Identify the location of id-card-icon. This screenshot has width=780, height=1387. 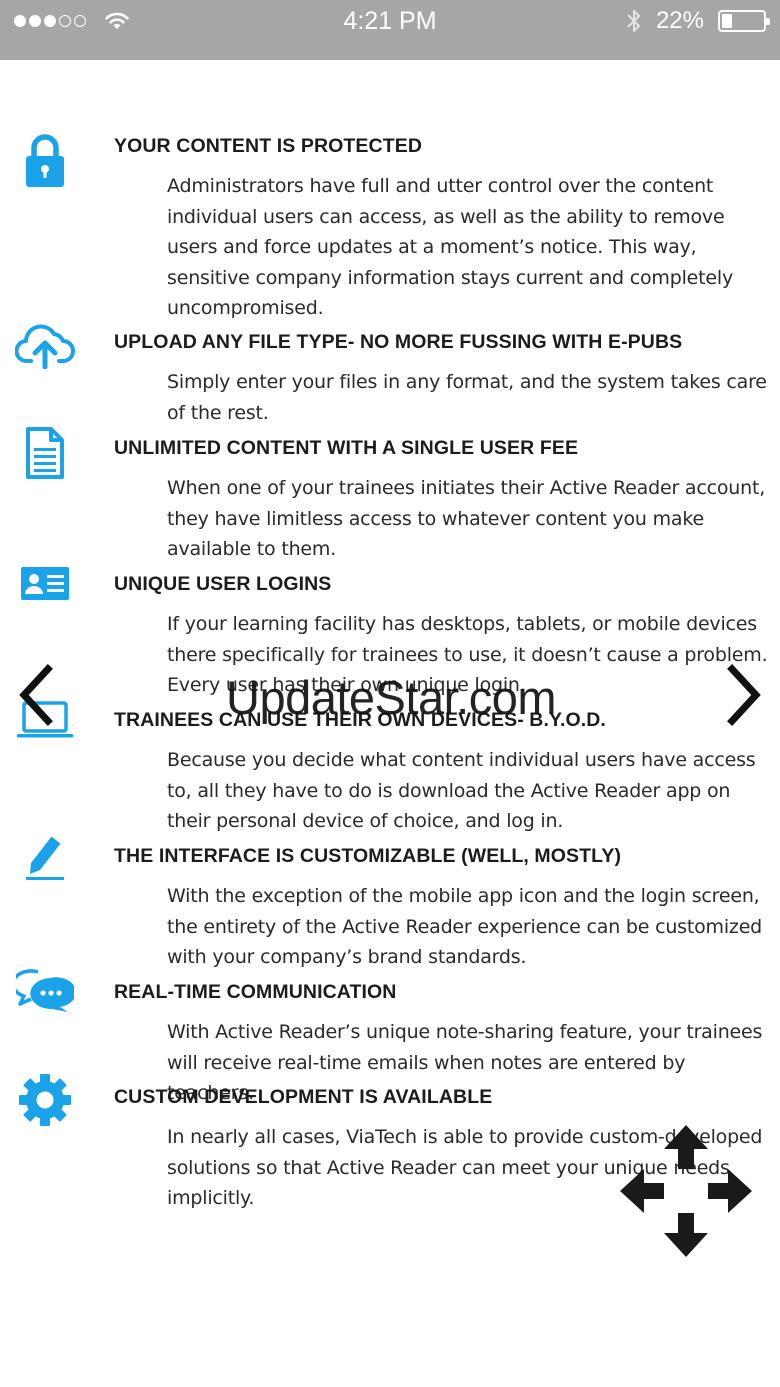
(45, 583).